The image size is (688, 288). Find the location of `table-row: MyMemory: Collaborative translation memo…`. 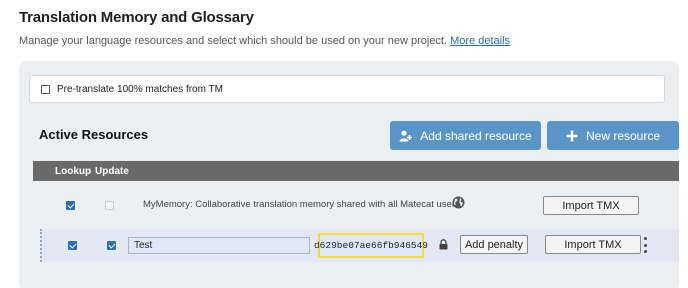

table-row: MyMemory: Collaborative translation memo… is located at coordinates (356, 205).